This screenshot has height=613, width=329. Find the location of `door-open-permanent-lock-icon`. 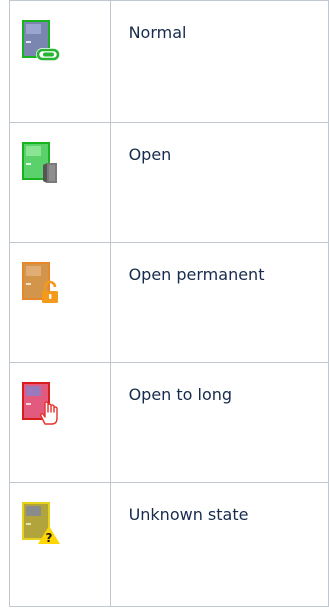

door-open-permanent-lock-icon is located at coordinates (40, 282).